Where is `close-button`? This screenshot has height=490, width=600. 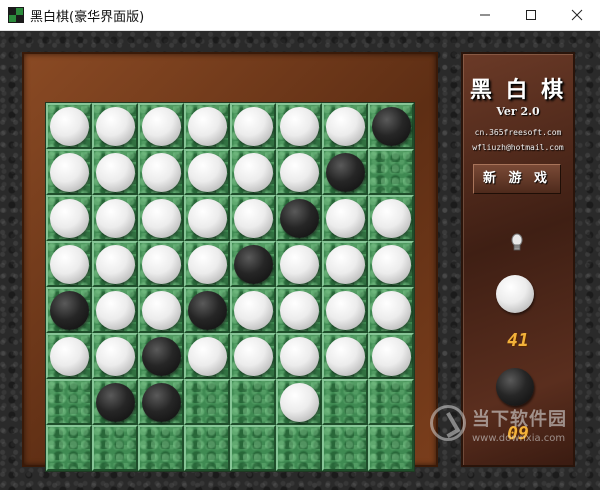
close-button is located at coordinates (577, 15).